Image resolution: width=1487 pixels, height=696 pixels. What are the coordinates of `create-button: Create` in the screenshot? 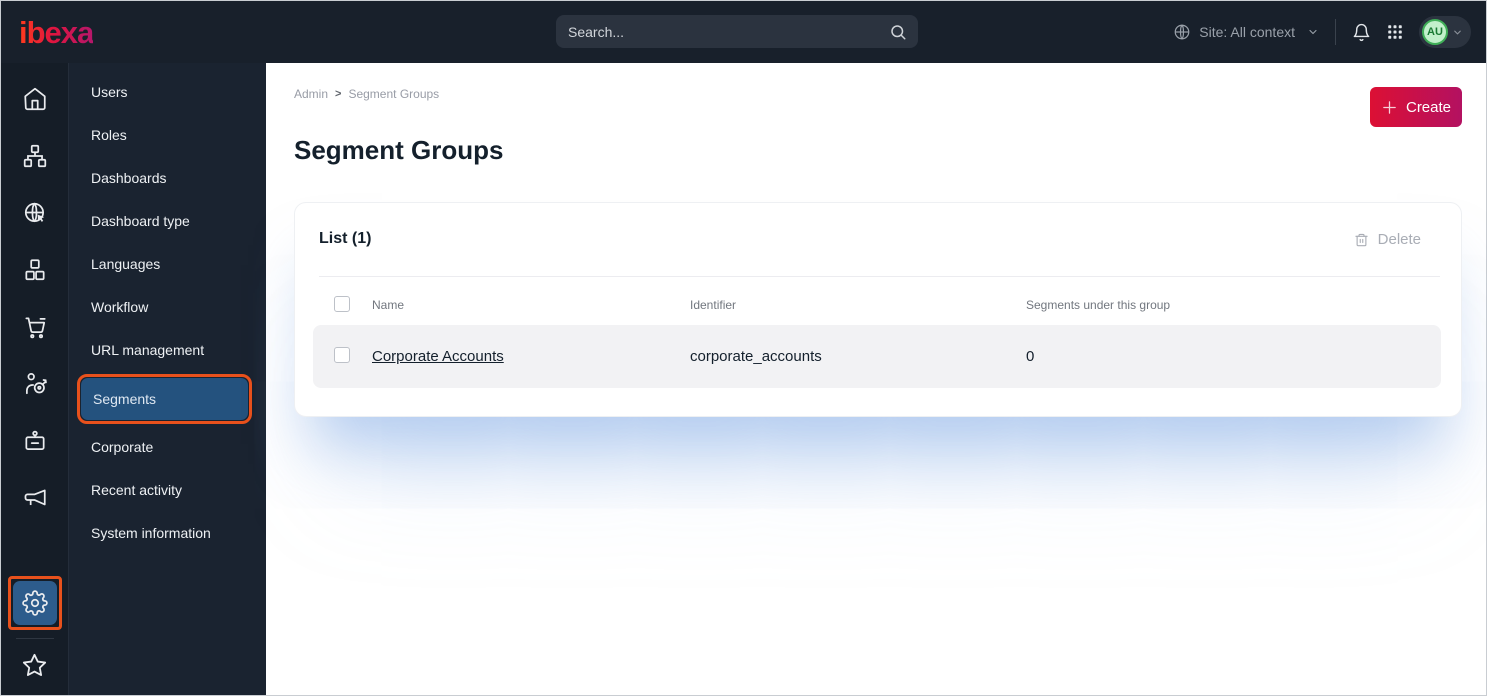 It's located at (1416, 107).